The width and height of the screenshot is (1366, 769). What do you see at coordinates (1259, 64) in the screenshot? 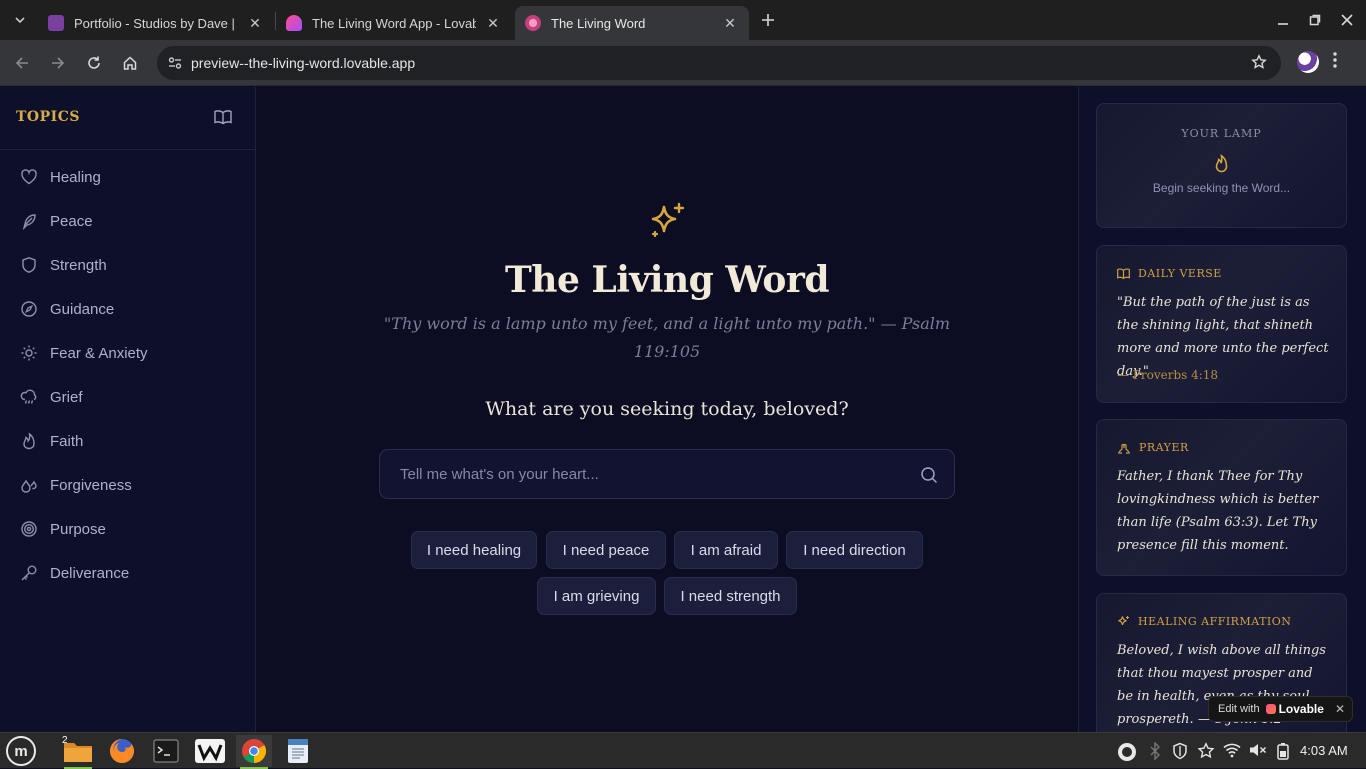
I see `bookmark-star-icon` at bounding box center [1259, 64].